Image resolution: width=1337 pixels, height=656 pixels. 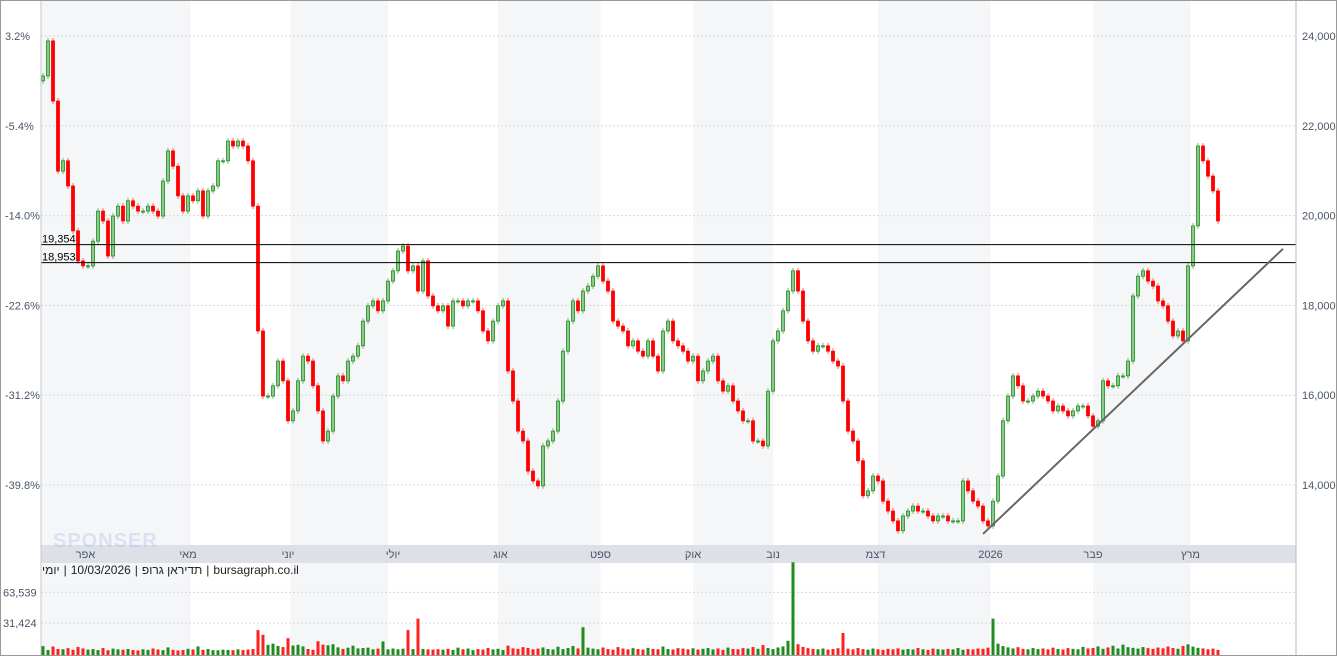 I want to click on level-label: 19,354, so click(x=59, y=240).